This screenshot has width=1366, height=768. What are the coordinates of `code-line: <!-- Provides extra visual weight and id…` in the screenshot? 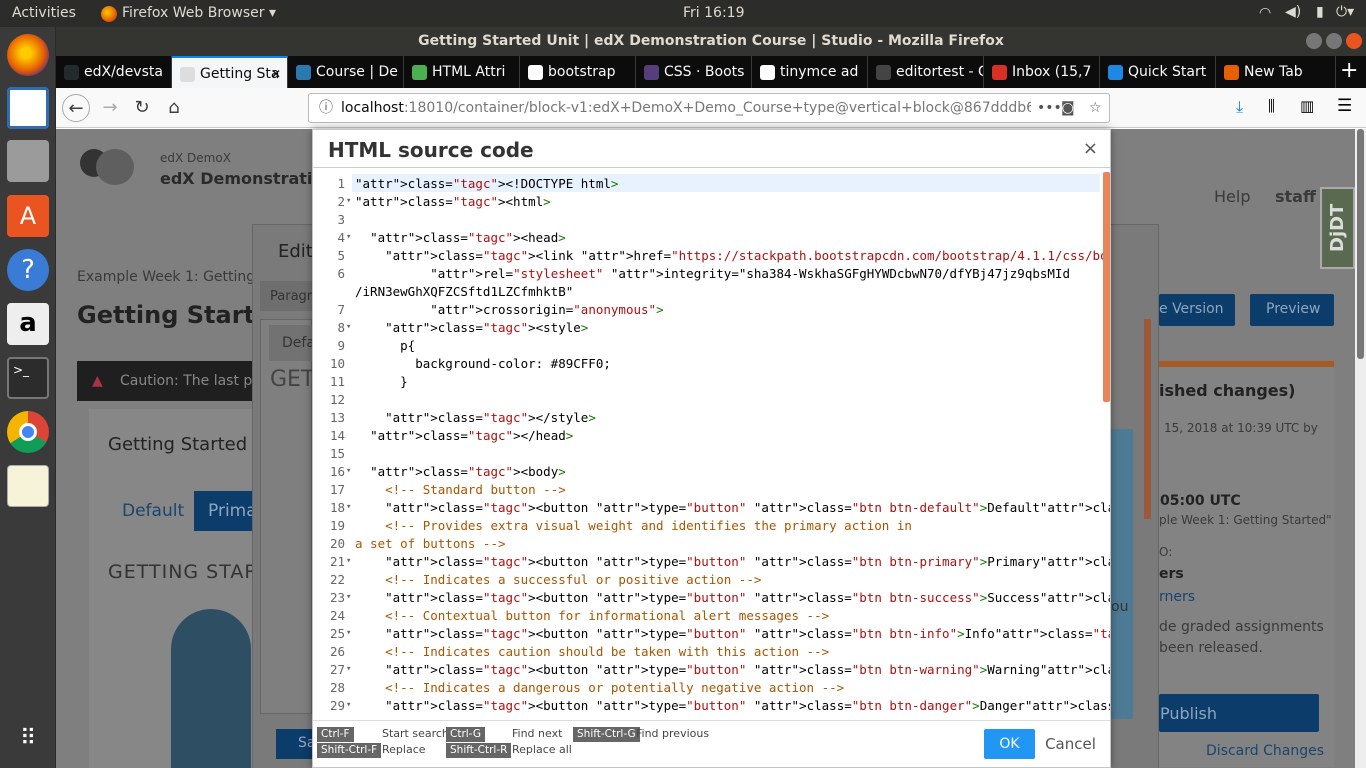 It's located at (633, 525).